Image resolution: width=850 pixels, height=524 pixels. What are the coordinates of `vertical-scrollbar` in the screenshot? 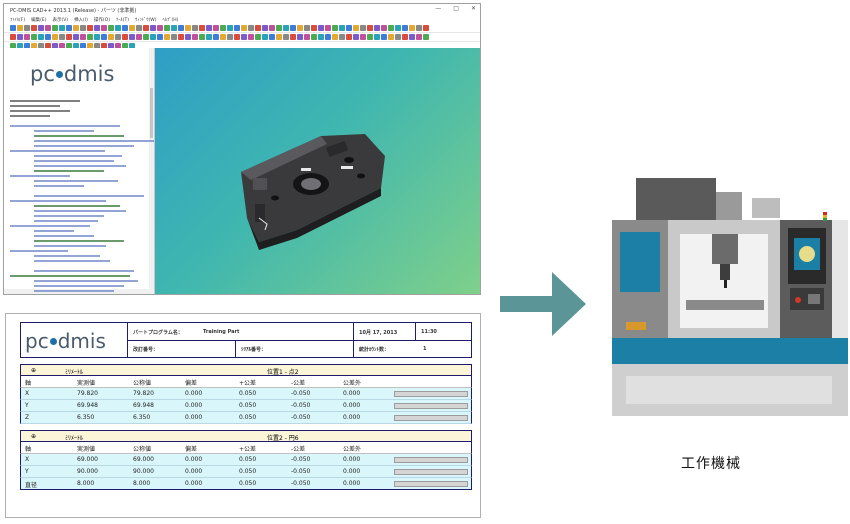 It's located at (151, 171).